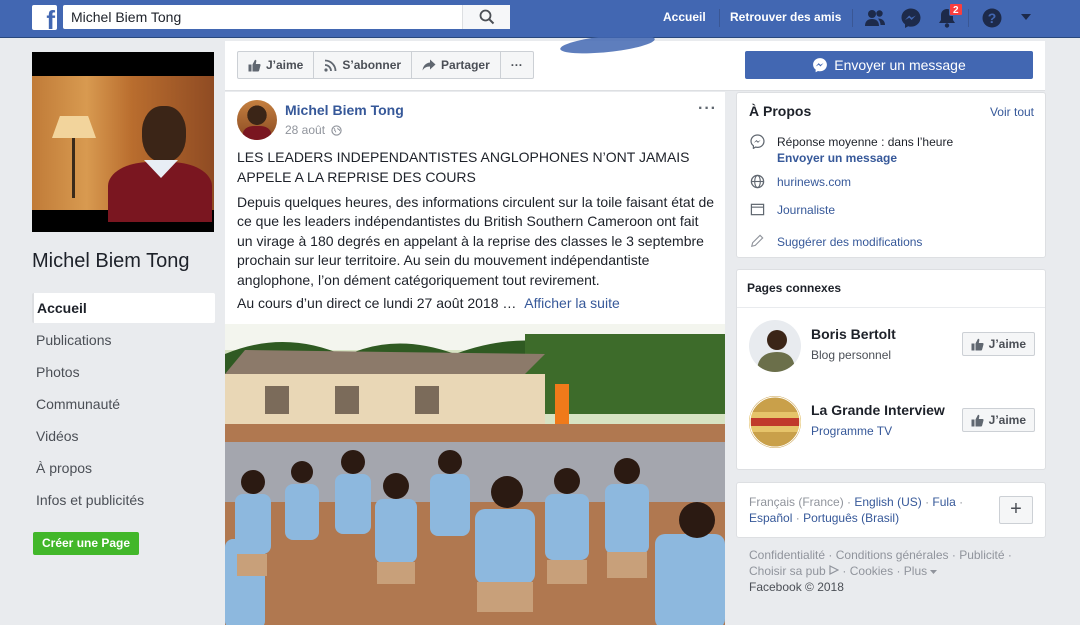 Image resolution: width=1080 pixels, height=625 pixels. I want to click on related-page-name: La Grande Interview, so click(878, 410).